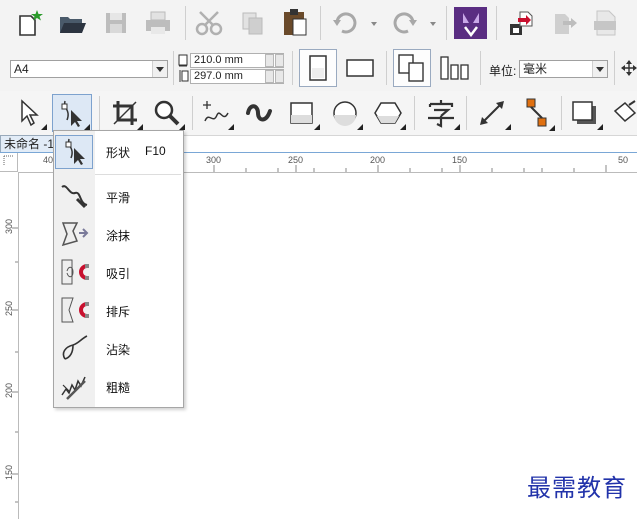  Describe the element at coordinates (9, 162) in the screenshot. I see `ruler-origin` at that location.